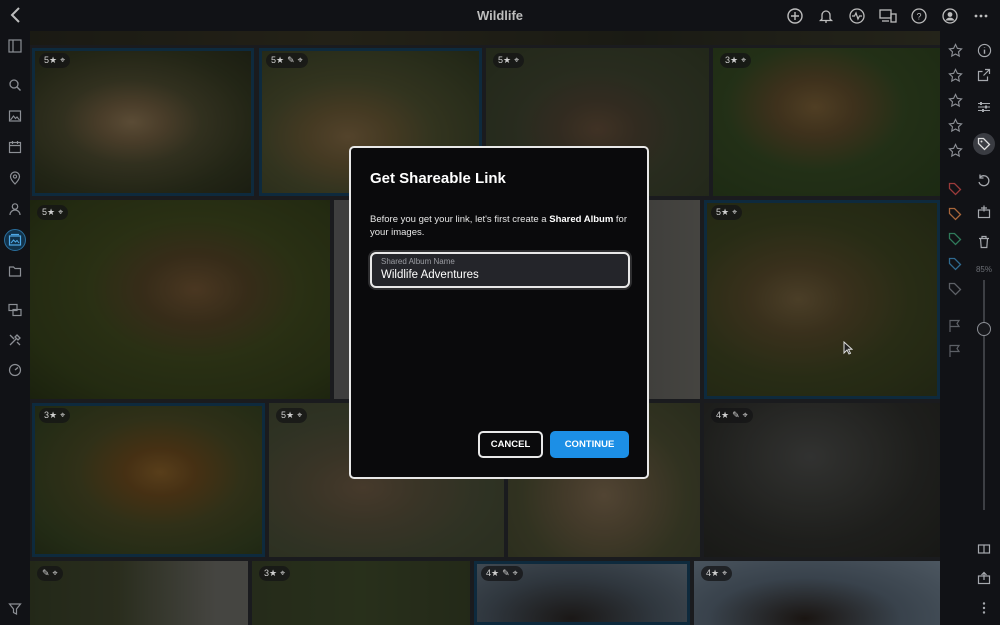 The image size is (1000, 625). I want to click on people-icon, so click(15, 209).